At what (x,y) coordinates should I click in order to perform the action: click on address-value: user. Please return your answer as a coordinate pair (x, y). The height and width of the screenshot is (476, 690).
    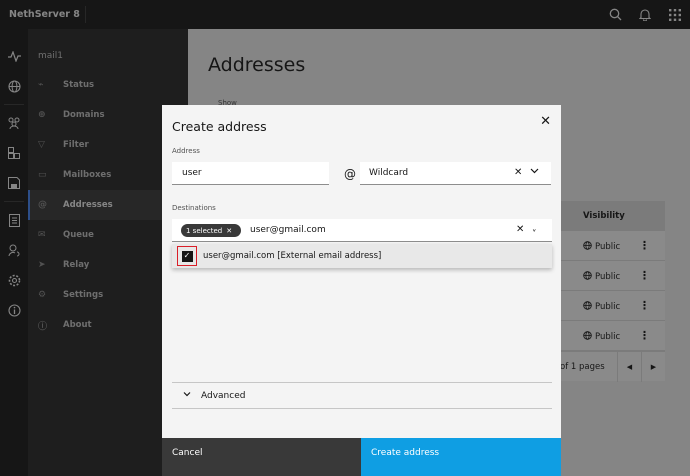
    Looking at the image, I should click on (192, 173).